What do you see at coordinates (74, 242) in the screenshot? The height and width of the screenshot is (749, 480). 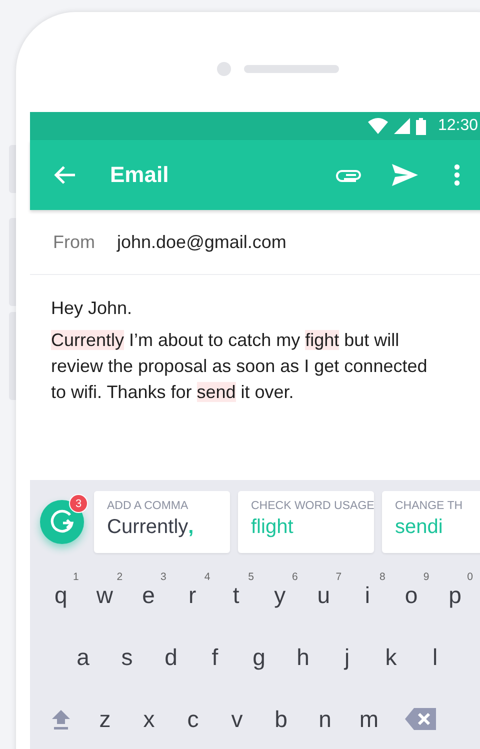 I see `from-label: From` at bounding box center [74, 242].